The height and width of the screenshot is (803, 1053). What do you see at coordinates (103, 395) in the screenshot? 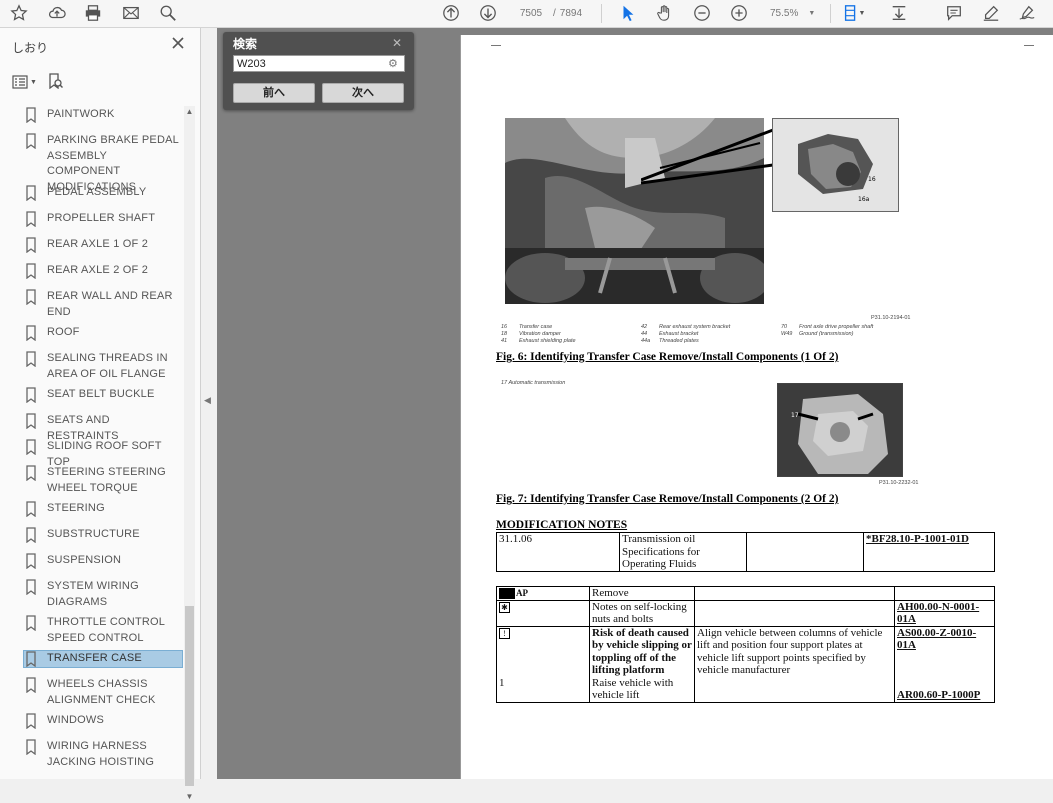
I see `bookmark-item: SEAT BELT BUCKLE` at bounding box center [103, 395].